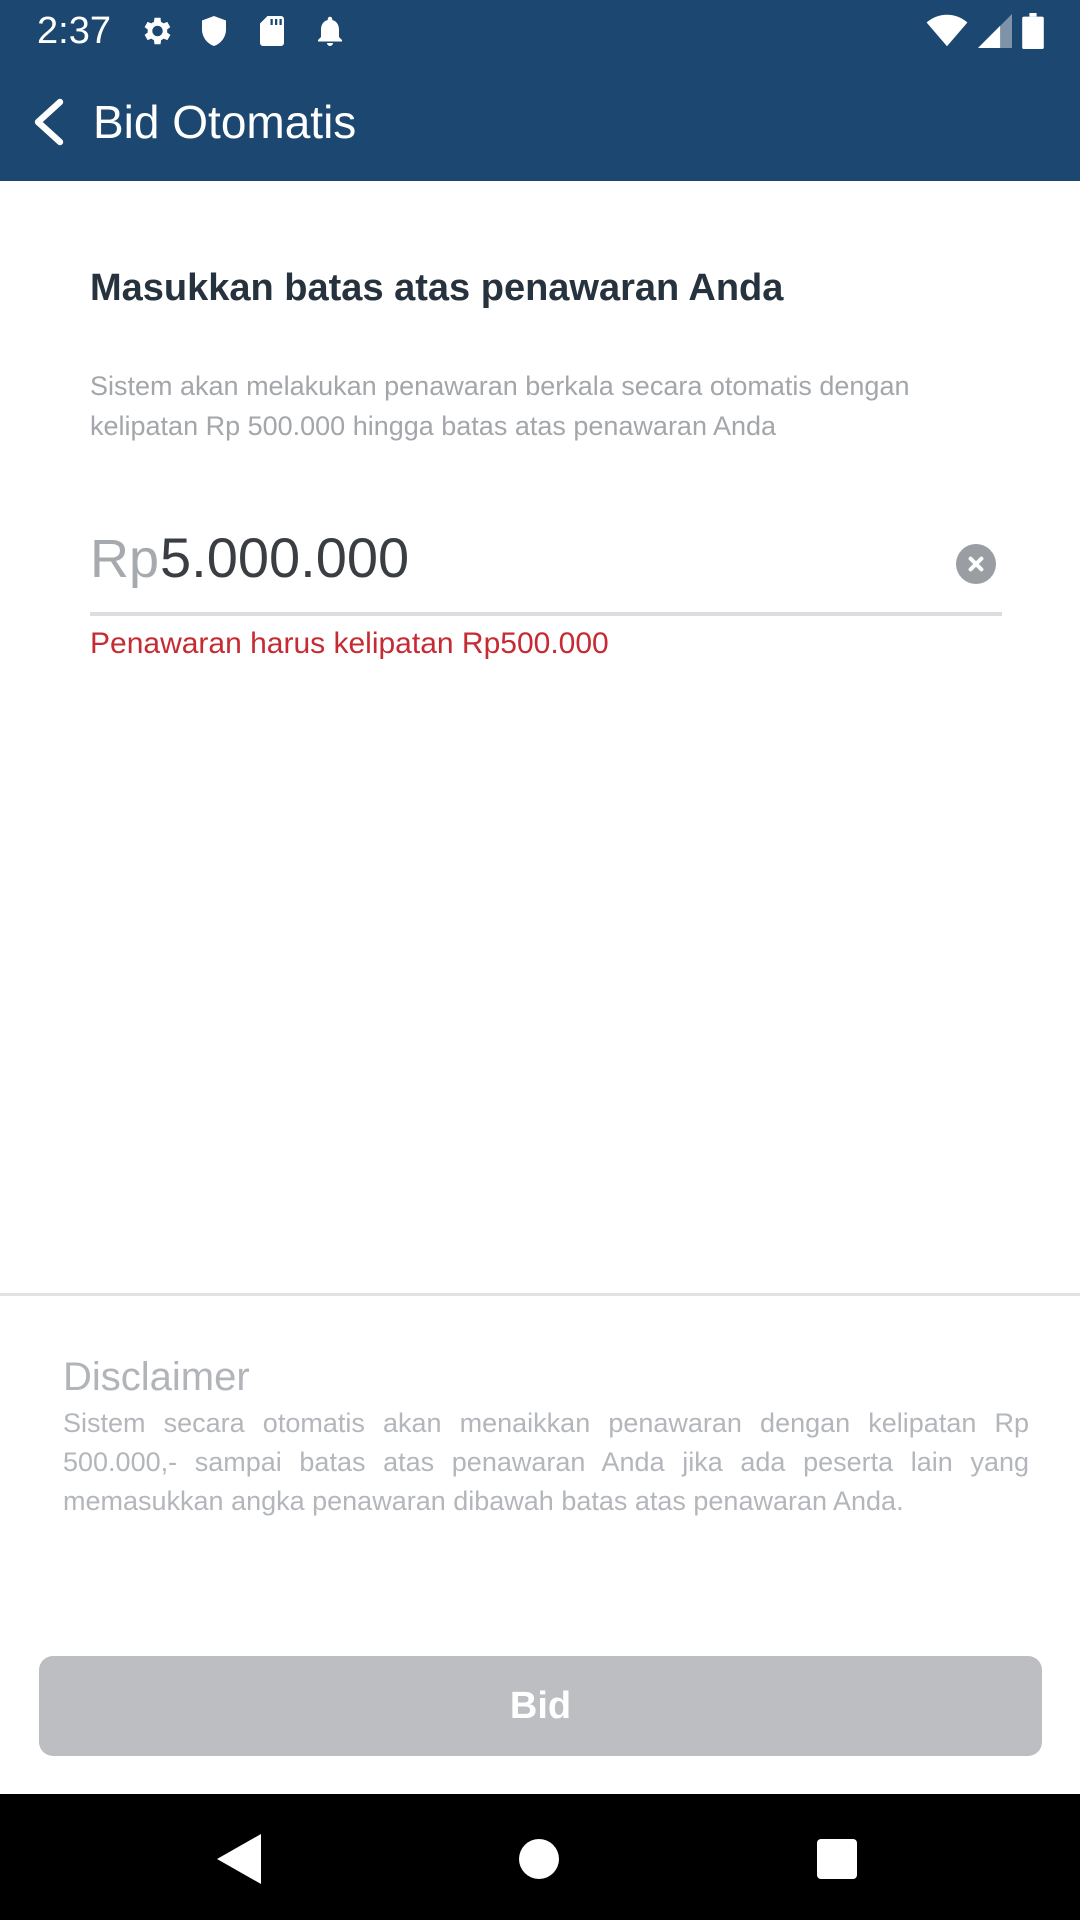 The width and height of the screenshot is (1080, 1920). What do you see at coordinates (540, 1294) in the screenshot?
I see `divider` at bounding box center [540, 1294].